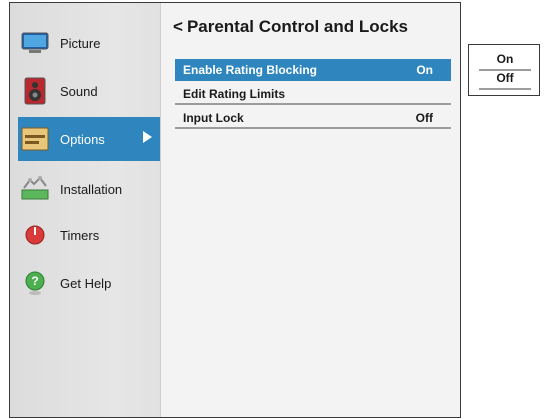 This screenshot has height=419, width=544. I want to click on speaker-icon, so click(35, 91).